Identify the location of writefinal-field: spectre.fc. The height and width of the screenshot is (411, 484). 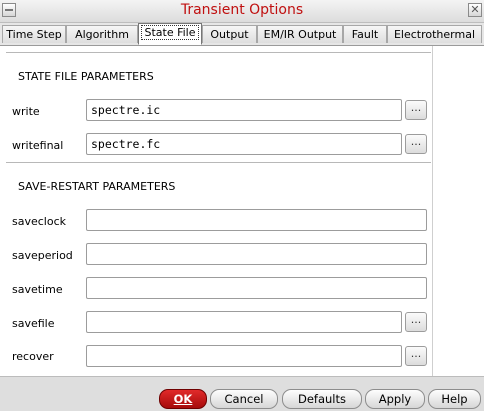
(244, 144).